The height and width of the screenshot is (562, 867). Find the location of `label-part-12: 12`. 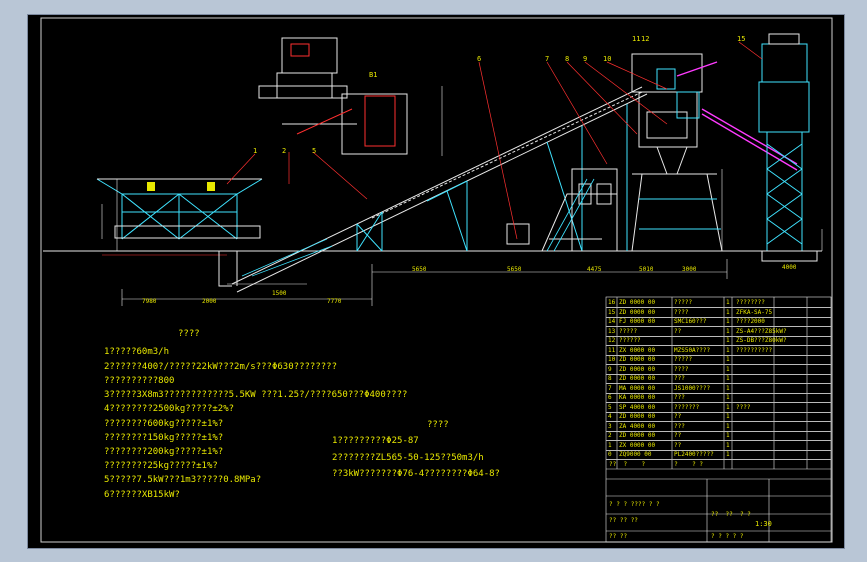

label-part-12: 12 is located at coordinates (645, 39).